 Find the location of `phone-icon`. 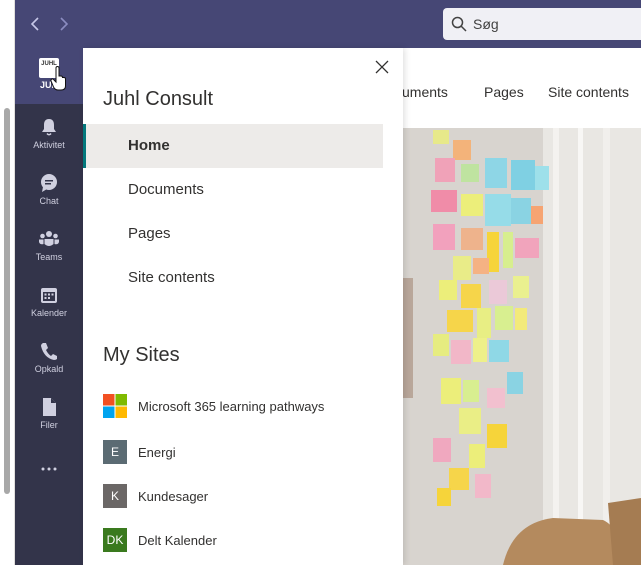

phone-icon is located at coordinates (49, 351).